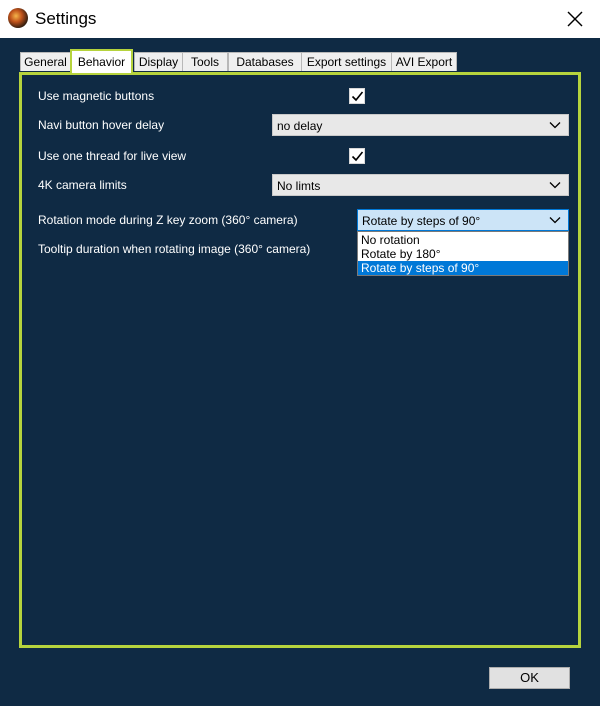  I want to click on camera-4k-limits-label: 4K camera limits, so click(82, 185).